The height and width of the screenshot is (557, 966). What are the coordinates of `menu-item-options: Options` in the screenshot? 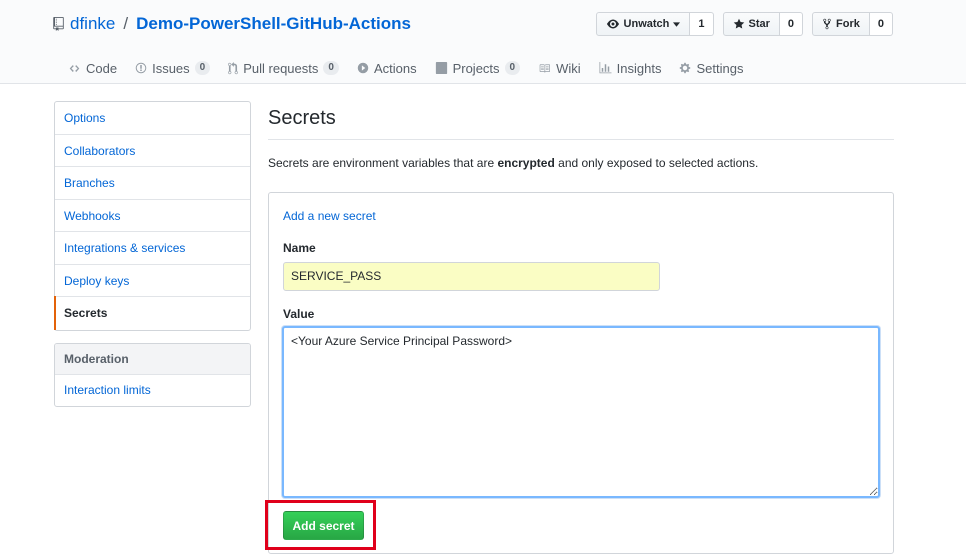 It's located at (152, 118).